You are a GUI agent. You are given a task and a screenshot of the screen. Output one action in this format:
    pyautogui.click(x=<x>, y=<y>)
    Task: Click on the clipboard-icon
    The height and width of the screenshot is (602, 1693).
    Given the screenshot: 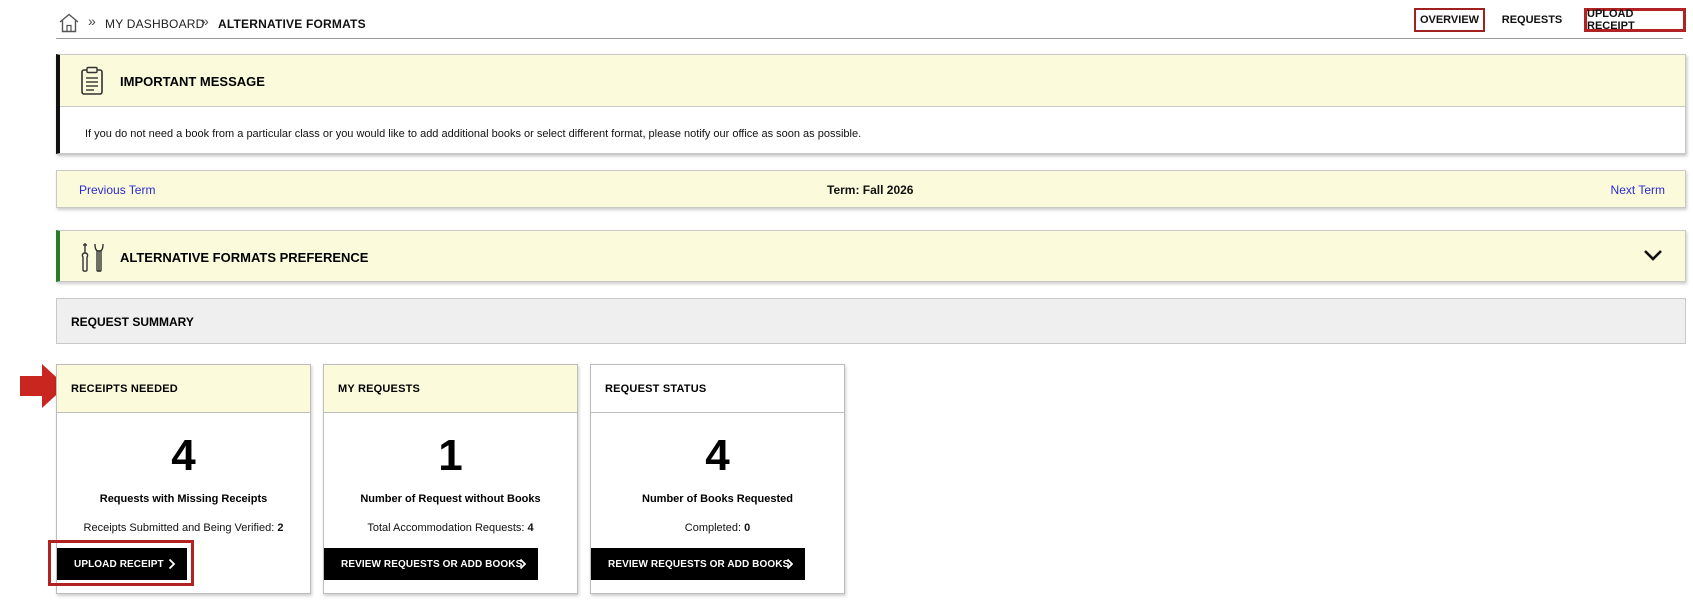 What is the action you would take?
    pyautogui.click(x=92, y=80)
    